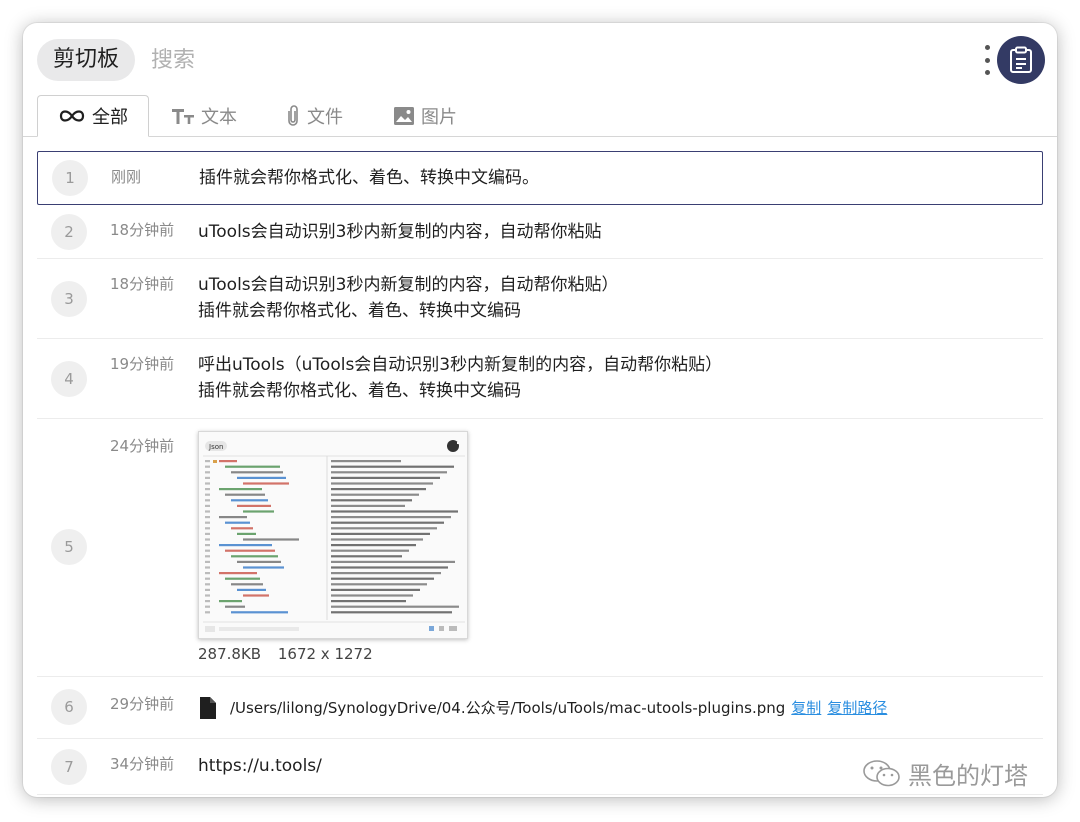 The height and width of the screenshot is (822, 1080). Describe the element at coordinates (260, 766) in the screenshot. I see `item-url: https://u.tools/` at that location.